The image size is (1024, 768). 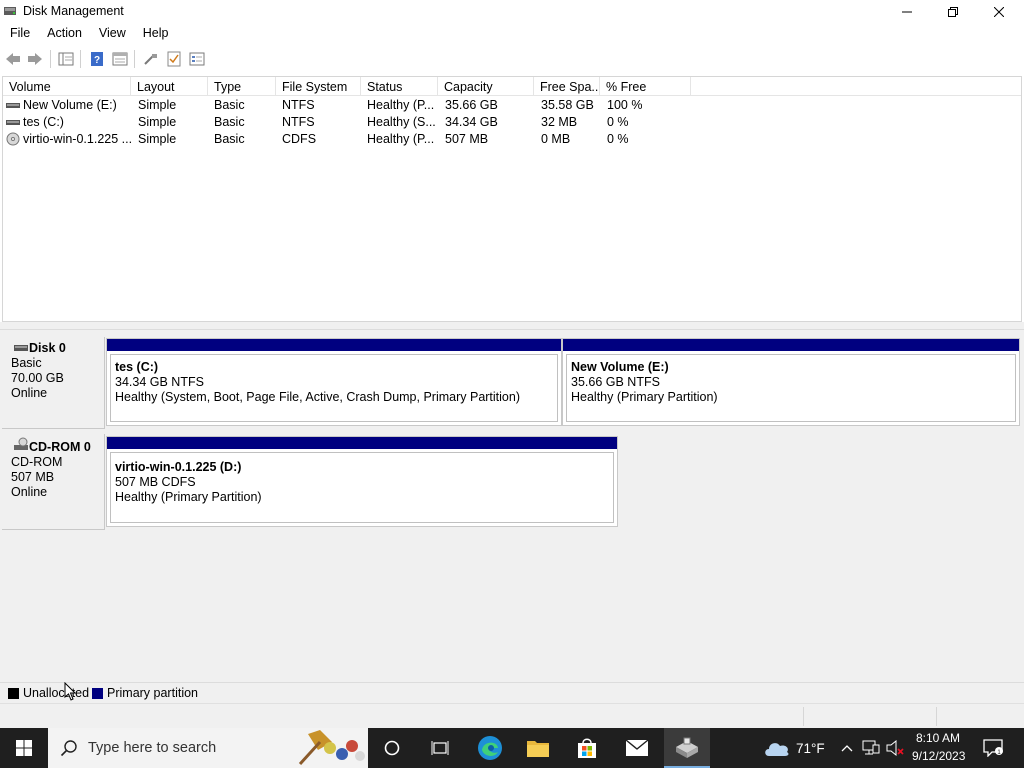 What do you see at coordinates (490, 748) in the screenshot?
I see `edge-taskbar-button` at bounding box center [490, 748].